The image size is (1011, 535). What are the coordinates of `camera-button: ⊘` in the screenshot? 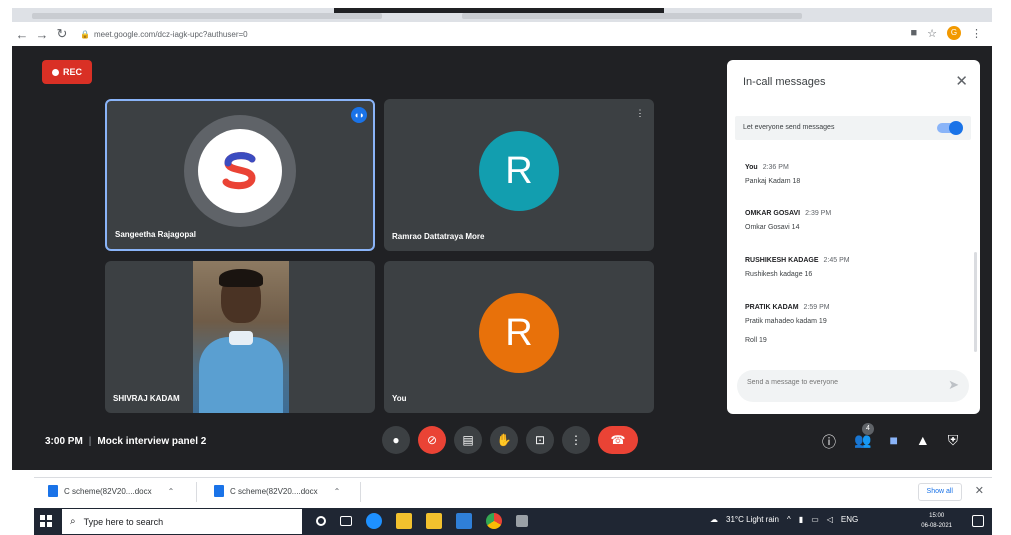 It's located at (432, 440).